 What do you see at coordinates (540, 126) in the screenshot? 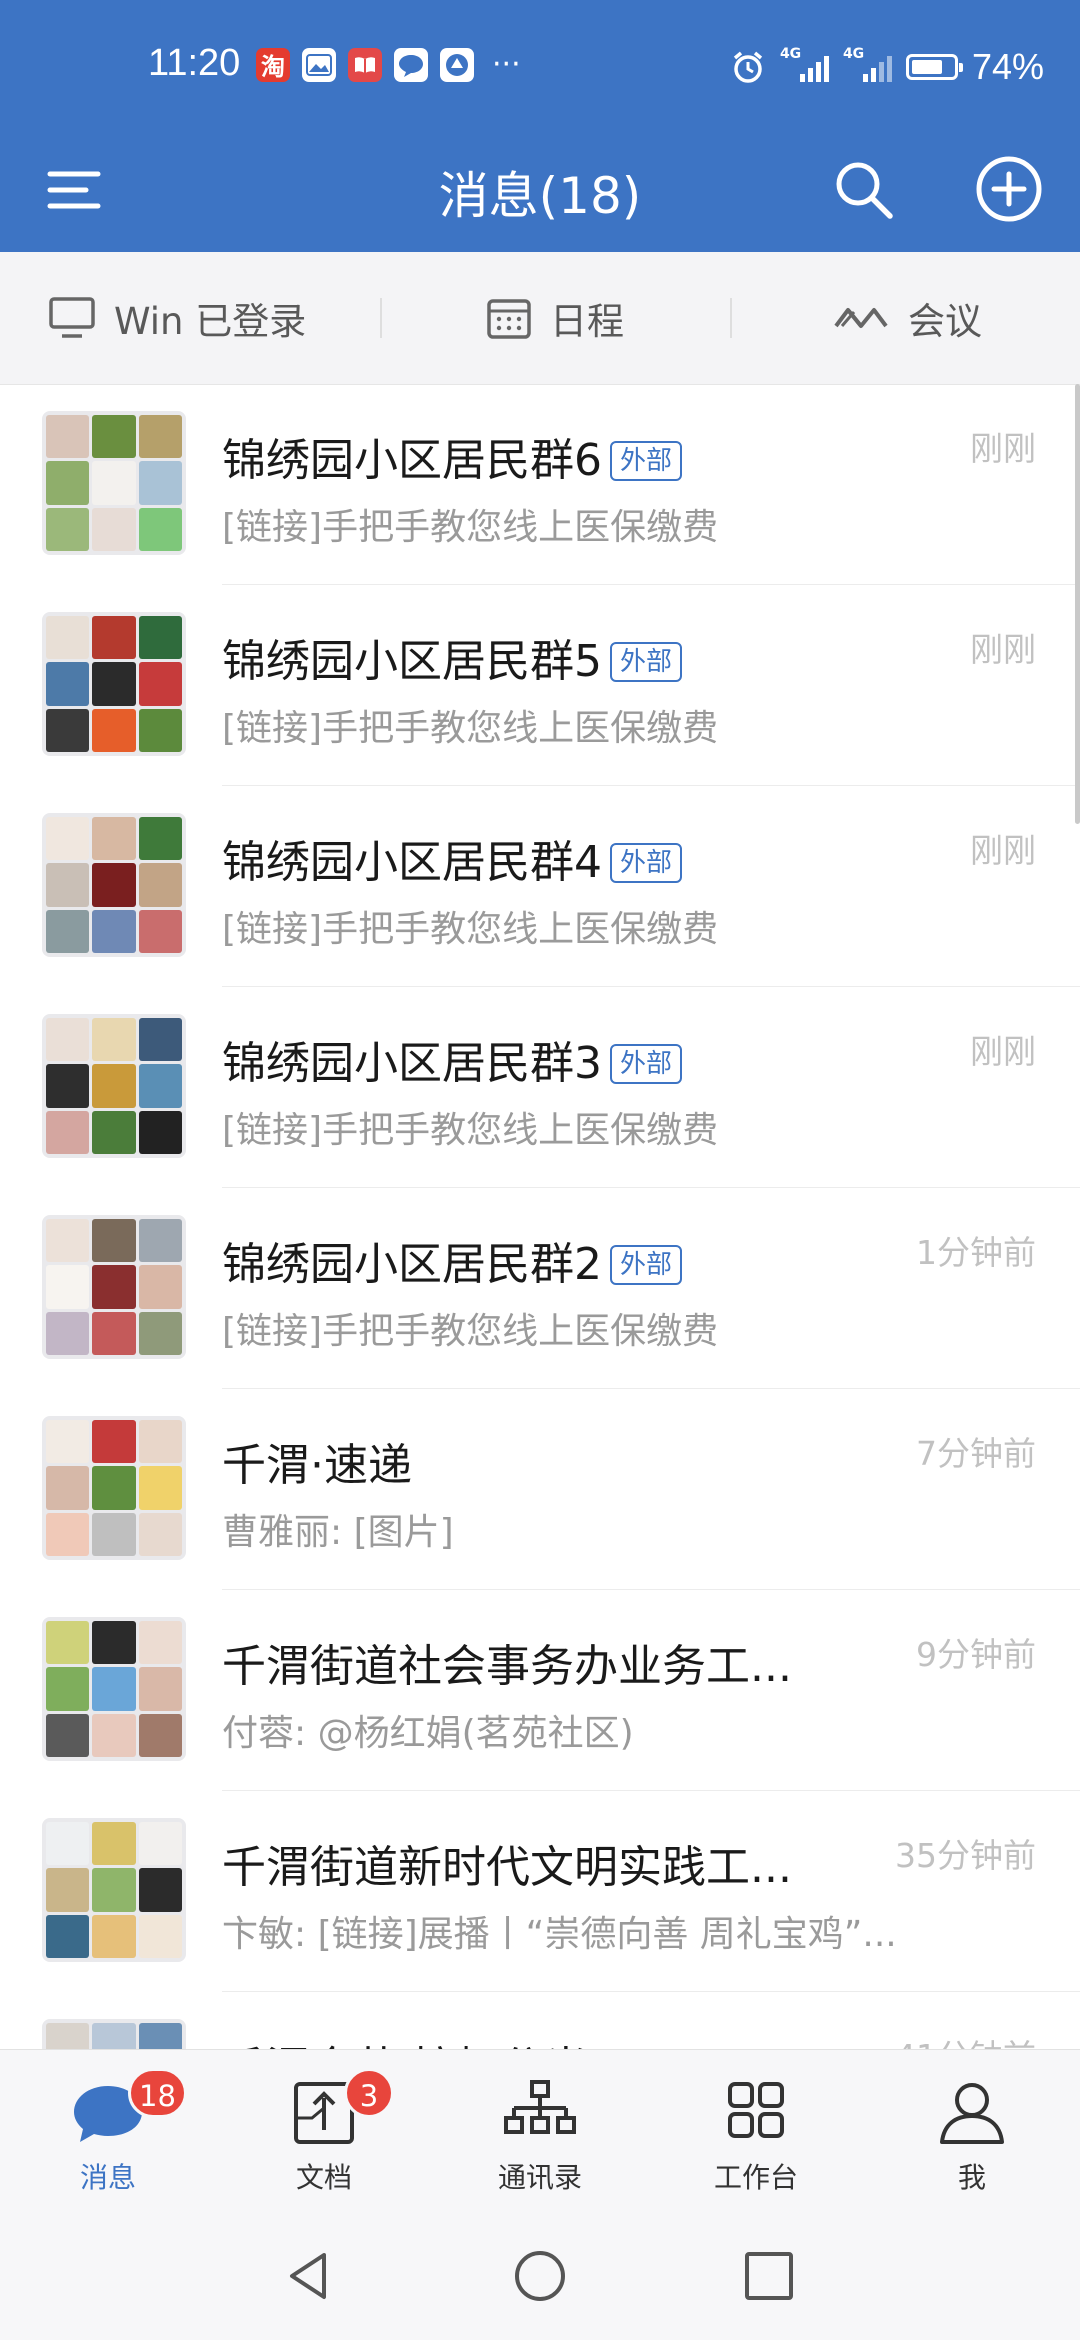
I see `app-header: 11:20 淘 ··· 4G 4G 74% 消息(18)` at bounding box center [540, 126].